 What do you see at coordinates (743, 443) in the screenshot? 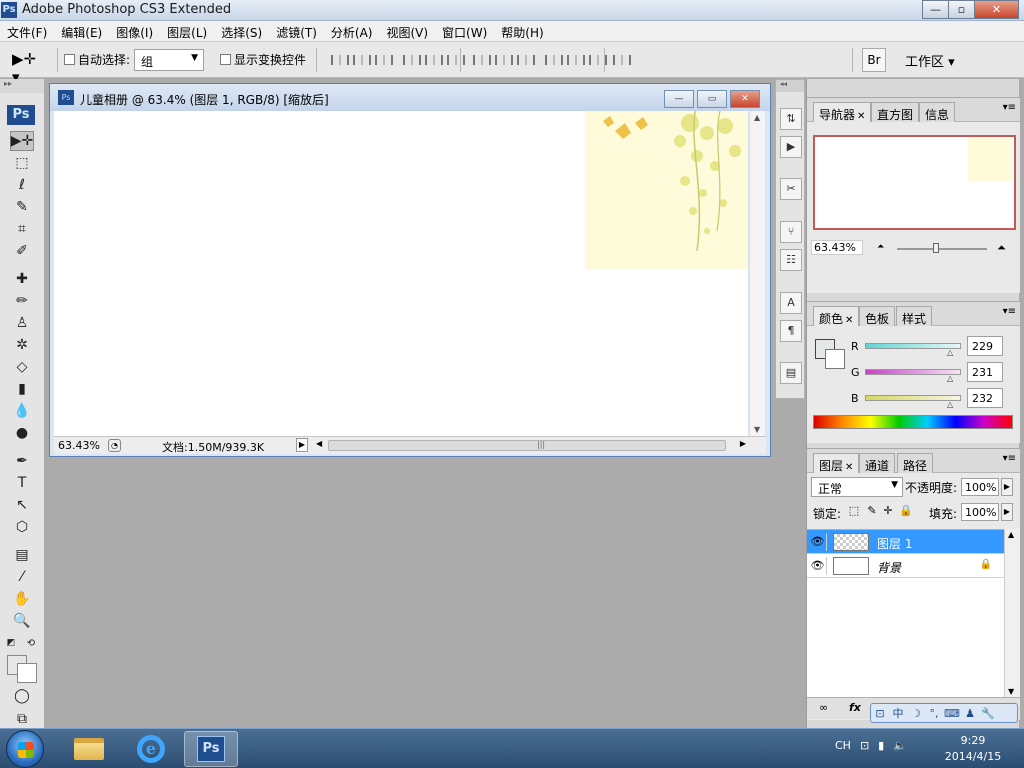
I see `scroll-right-icon: ▶` at bounding box center [743, 443].